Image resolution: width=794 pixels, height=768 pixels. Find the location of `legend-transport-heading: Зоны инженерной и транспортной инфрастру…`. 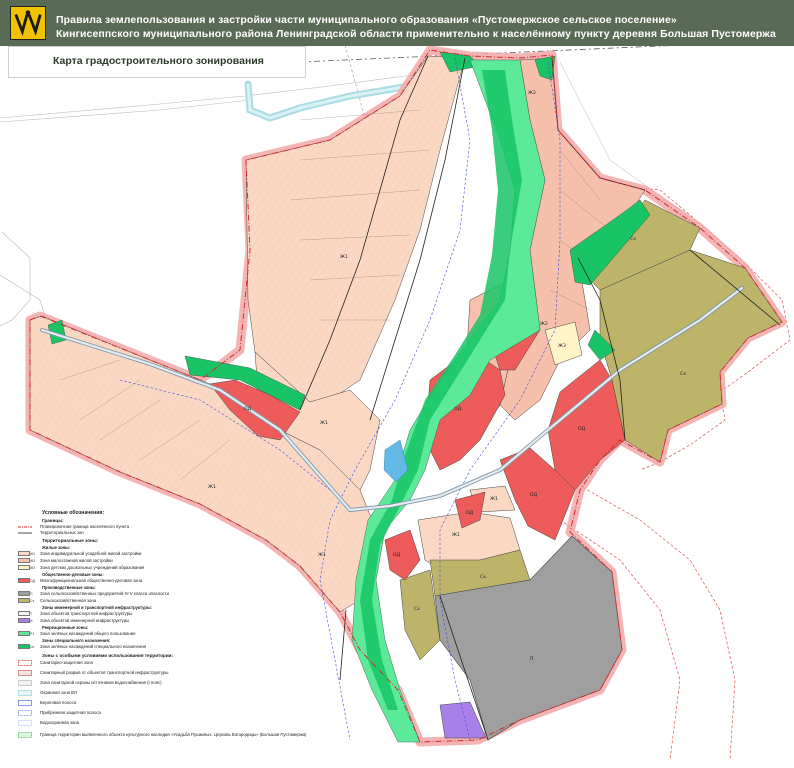

legend-transport-heading: Зоны инженерной и транспортной инфрастру… is located at coordinates (97, 607).